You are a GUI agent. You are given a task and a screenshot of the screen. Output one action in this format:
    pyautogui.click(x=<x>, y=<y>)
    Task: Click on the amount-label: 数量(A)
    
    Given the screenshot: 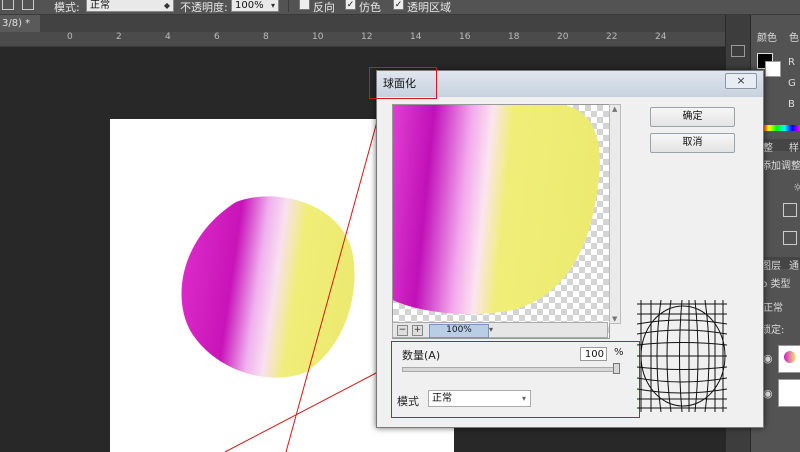 What is the action you would take?
    pyautogui.click(x=421, y=355)
    